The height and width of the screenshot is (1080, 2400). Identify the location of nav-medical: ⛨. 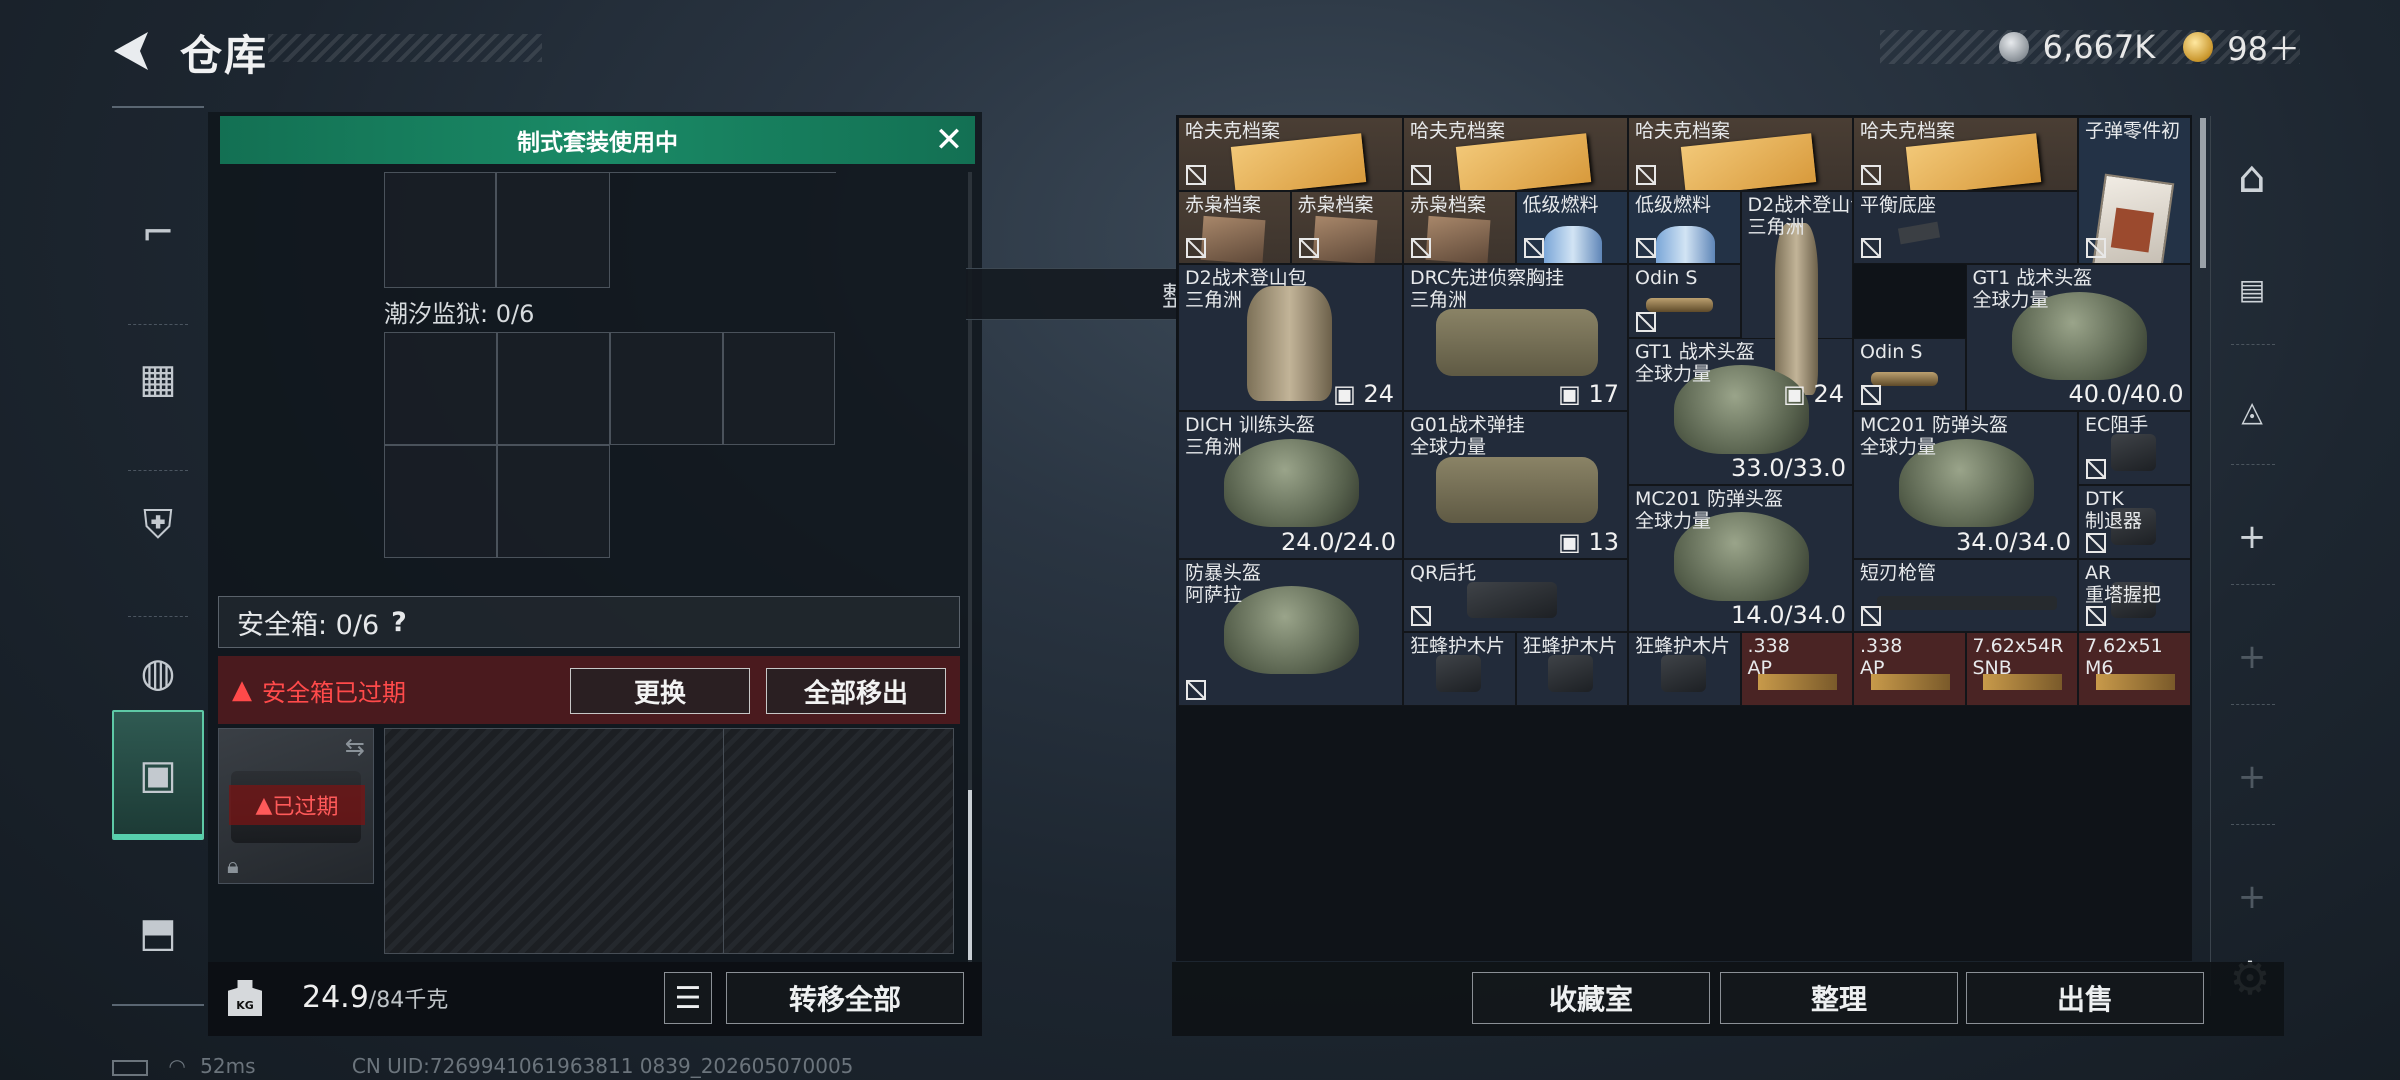
(158, 525).